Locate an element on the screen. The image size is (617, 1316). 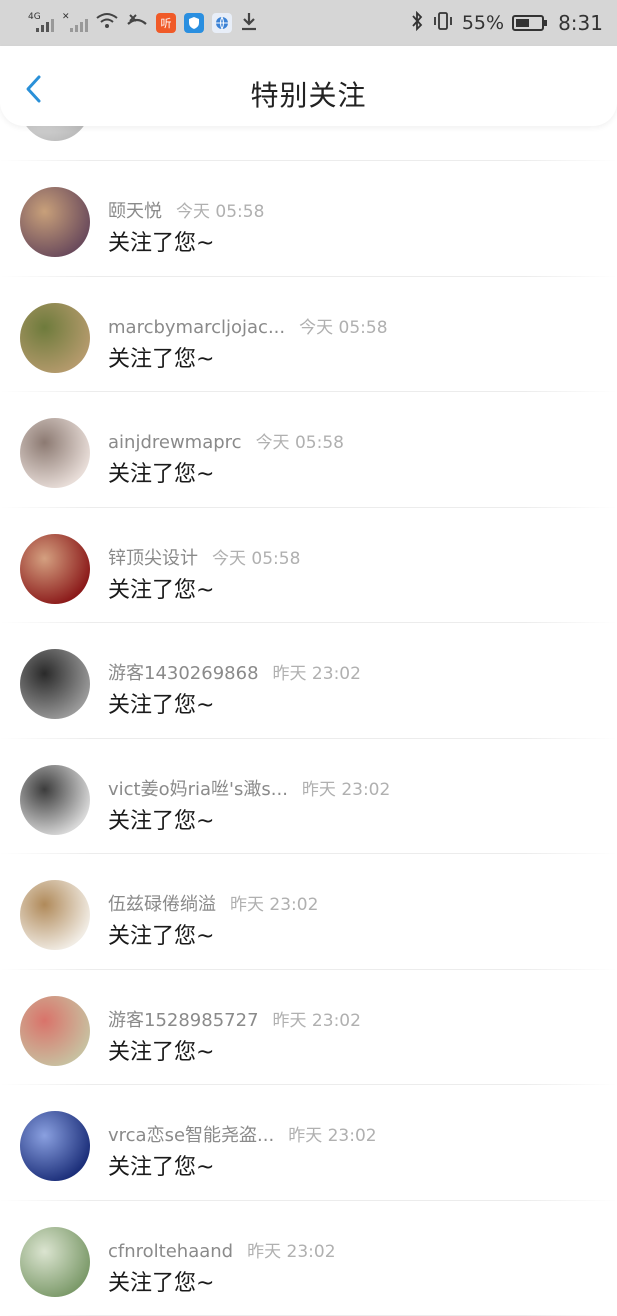
vibrate-icon is located at coordinates (443, 23).